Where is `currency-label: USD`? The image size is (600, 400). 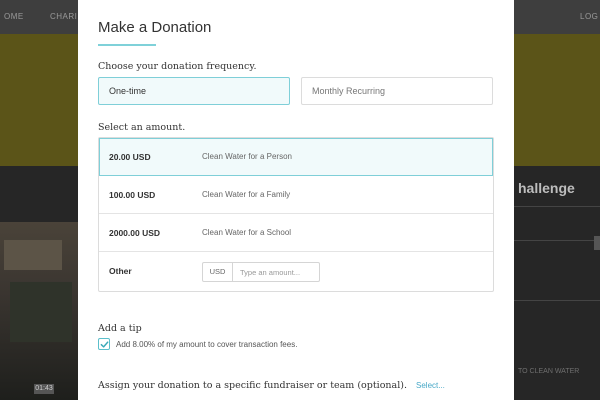
currency-label: USD is located at coordinates (218, 272).